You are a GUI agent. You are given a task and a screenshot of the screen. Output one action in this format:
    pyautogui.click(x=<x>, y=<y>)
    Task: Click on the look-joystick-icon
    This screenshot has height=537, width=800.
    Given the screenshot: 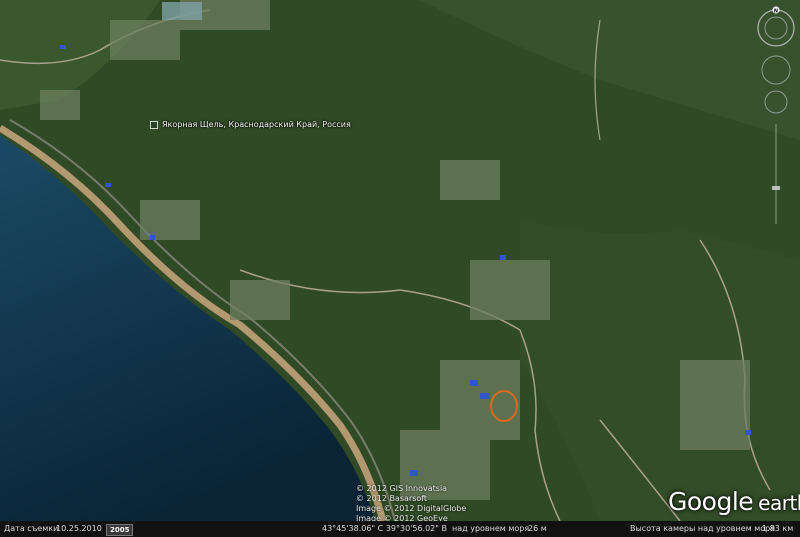 What is the action you would take?
    pyautogui.click(x=776, y=70)
    